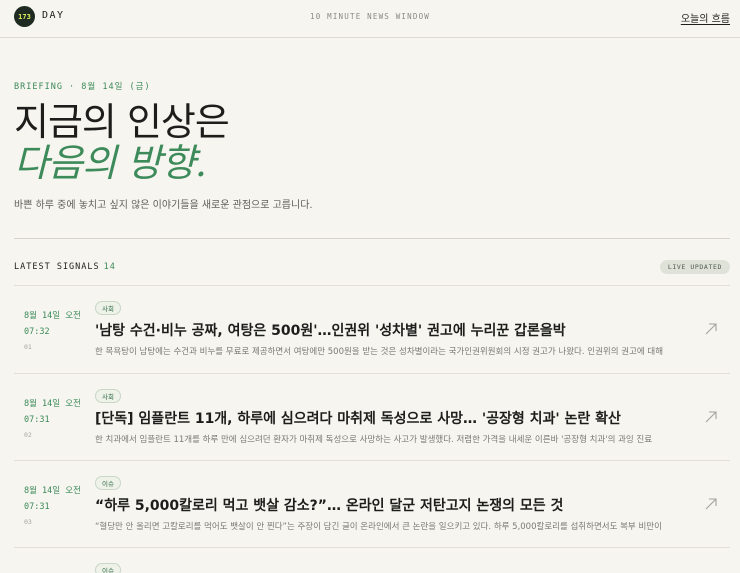 This screenshot has height=573, width=740. I want to click on live-updated-badge: LIVE UPDATED, so click(694, 267).